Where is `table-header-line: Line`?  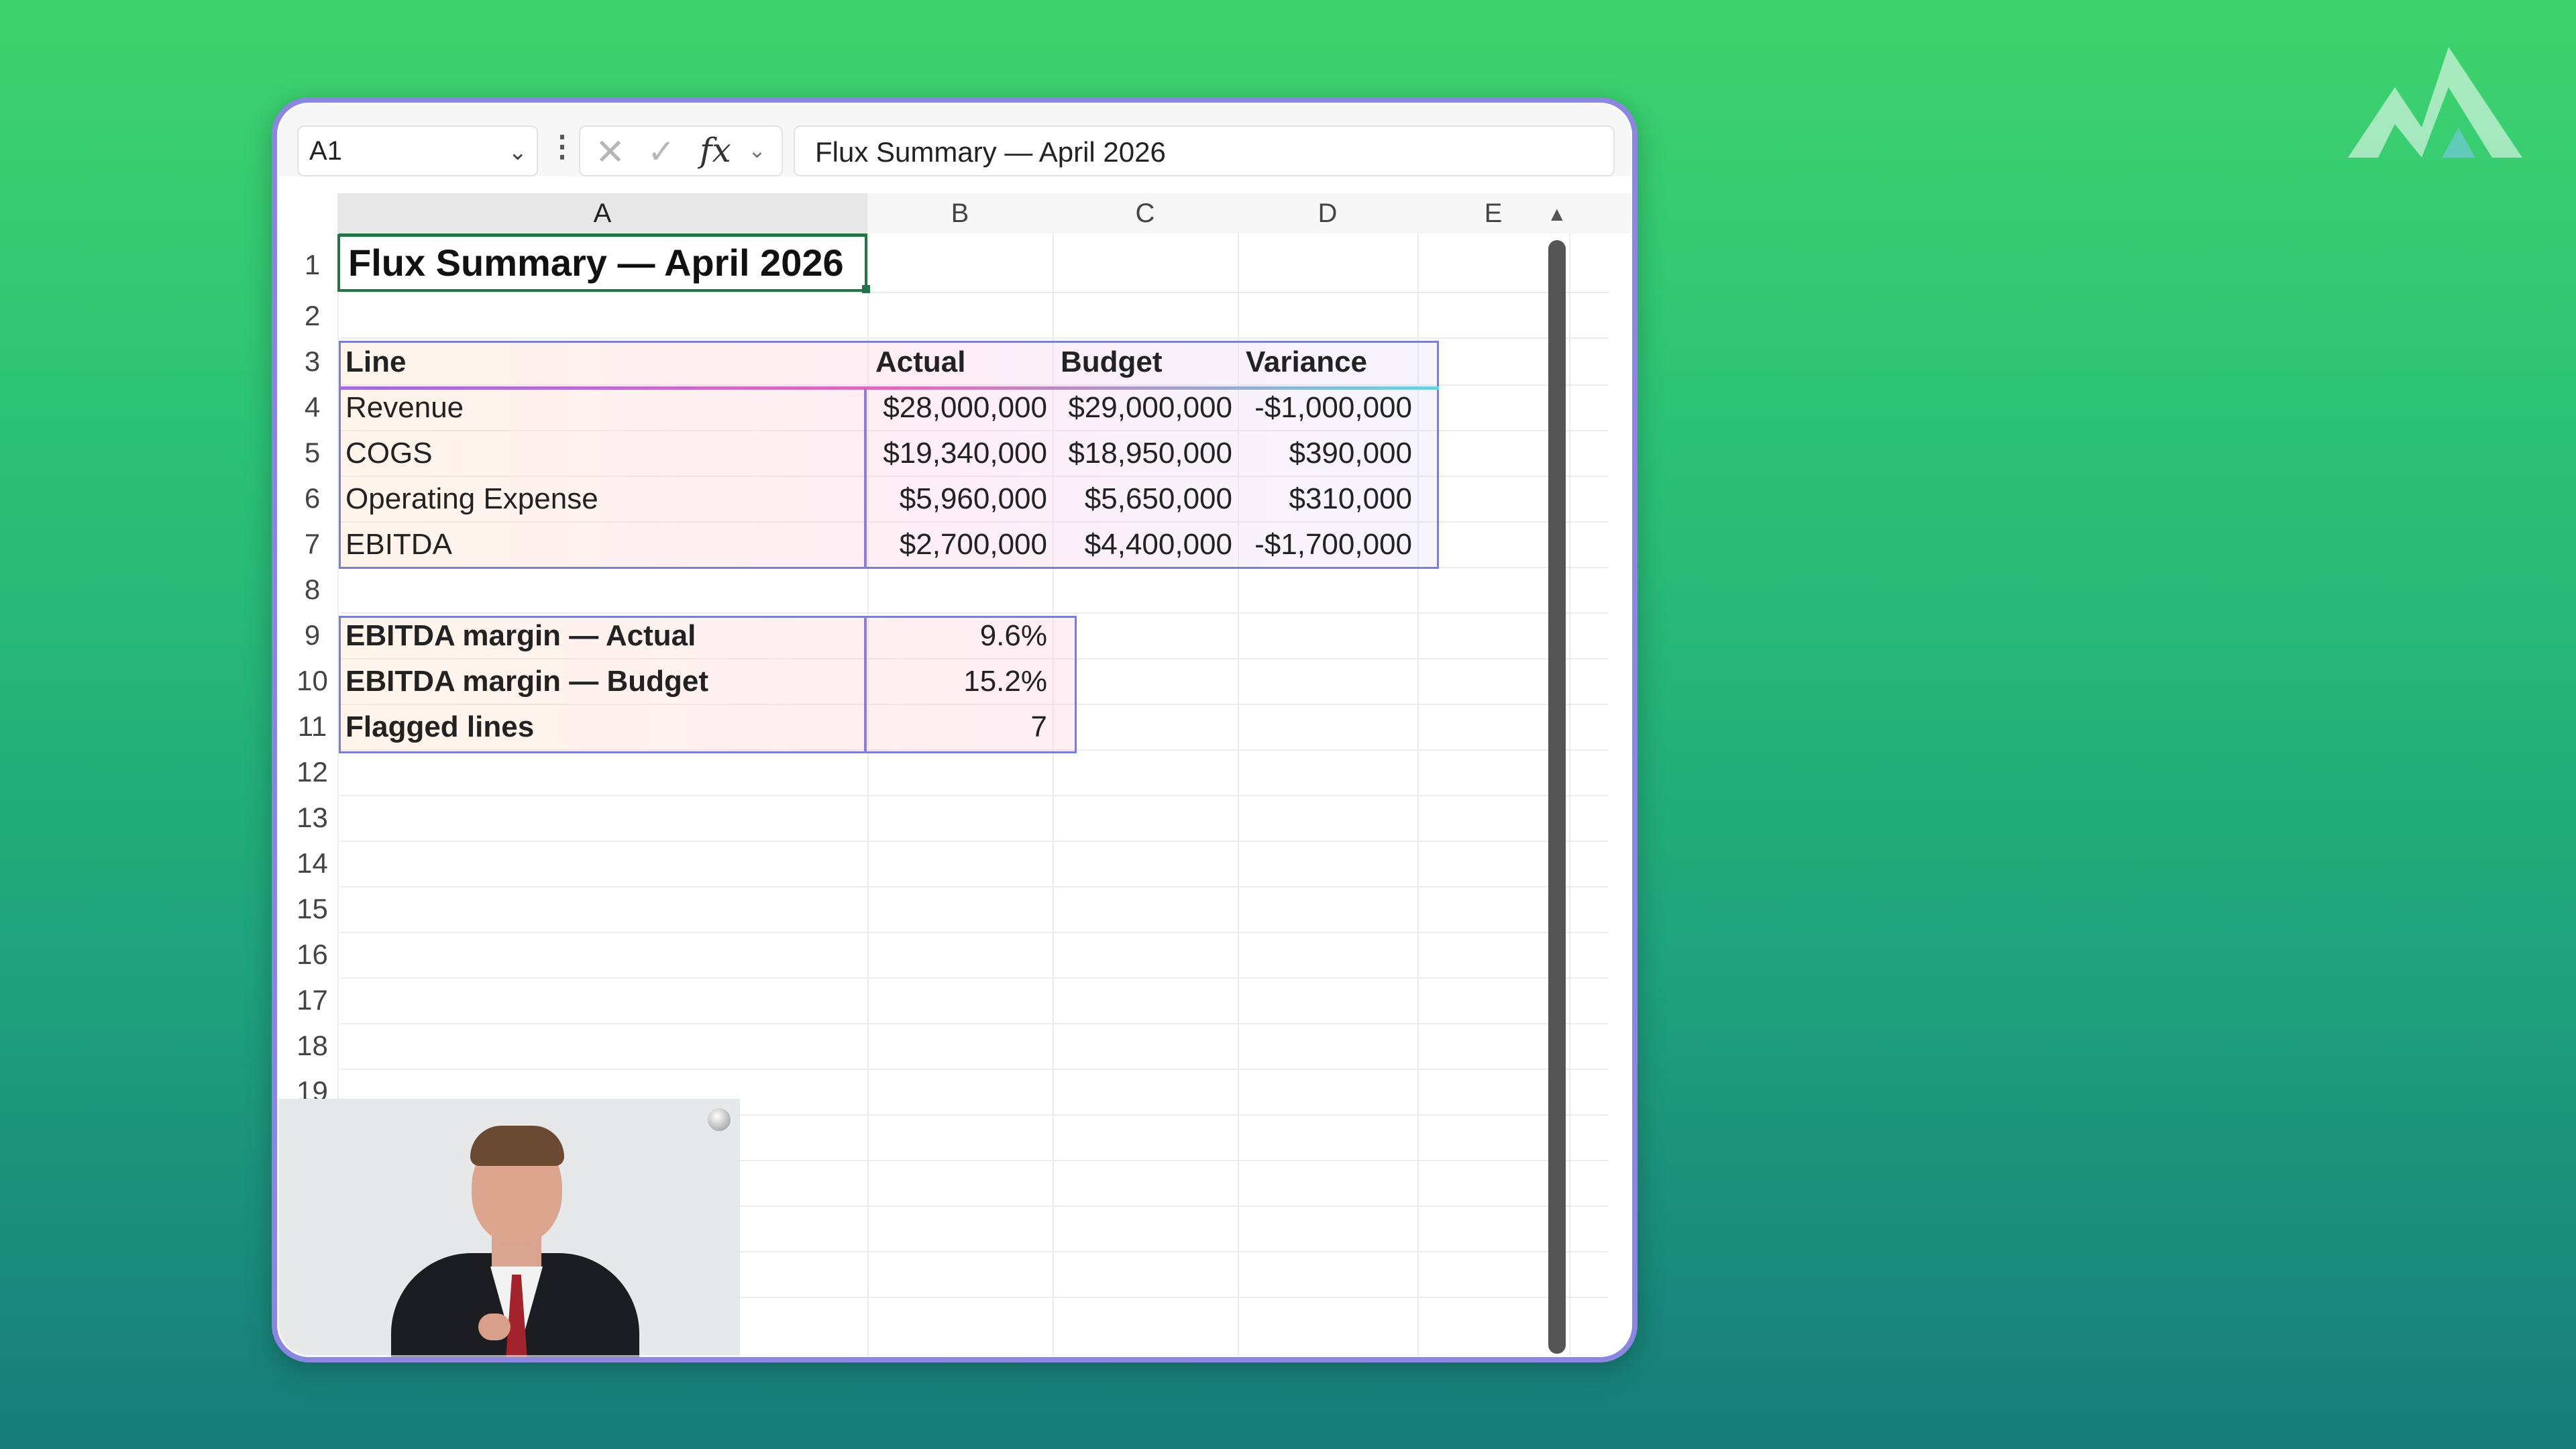 table-header-line: Line is located at coordinates (375, 362).